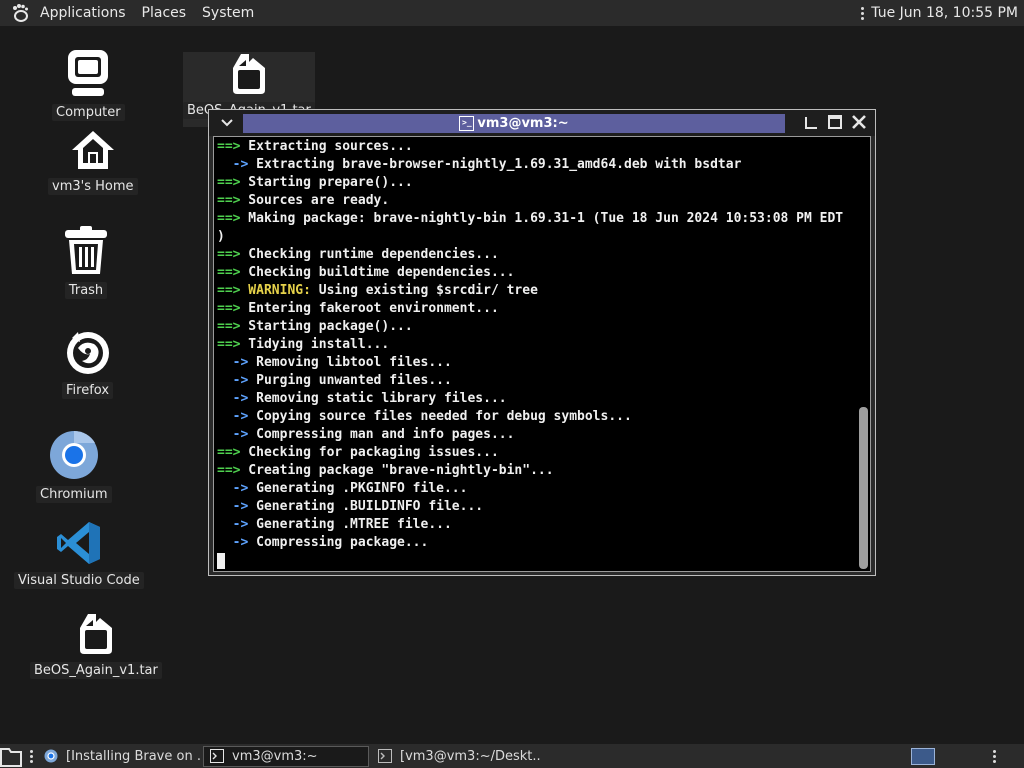 The image size is (1024, 768). What do you see at coordinates (51, 756) in the screenshot?
I see `browser-icon` at bounding box center [51, 756].